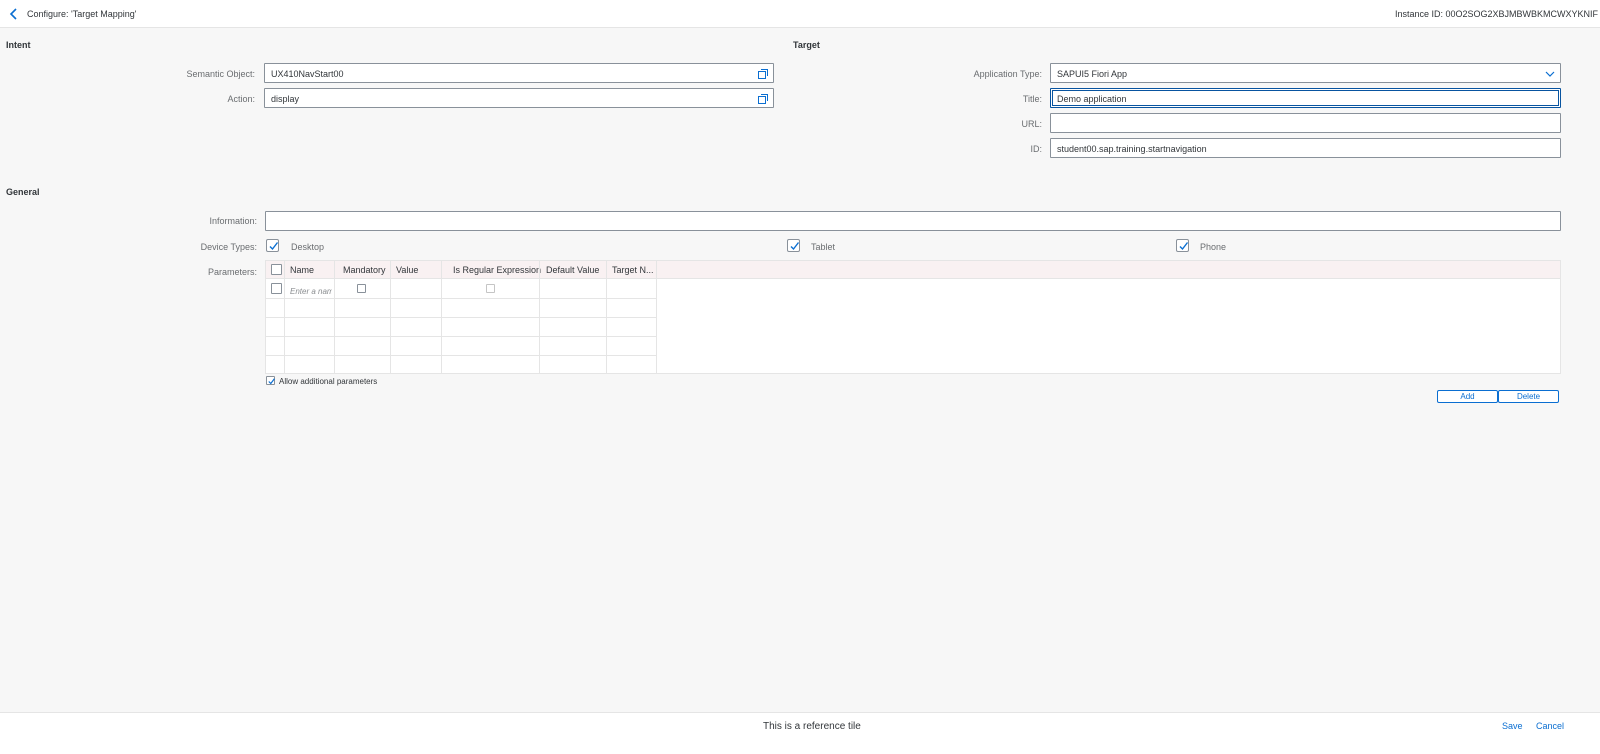  I want to click on id-label: ID:, so click(1036, 149).